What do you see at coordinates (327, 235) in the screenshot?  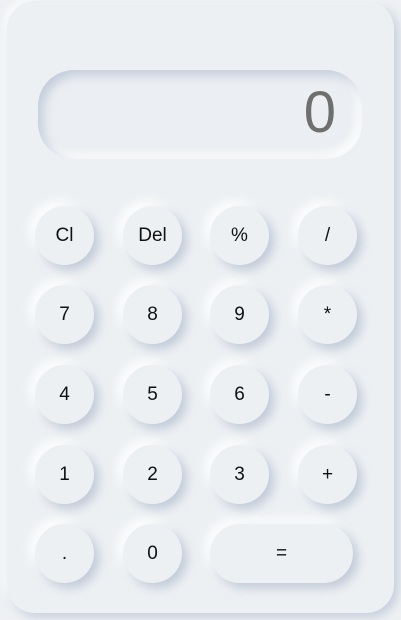 I see `divide-button: /` at bounding box center [327, 235].